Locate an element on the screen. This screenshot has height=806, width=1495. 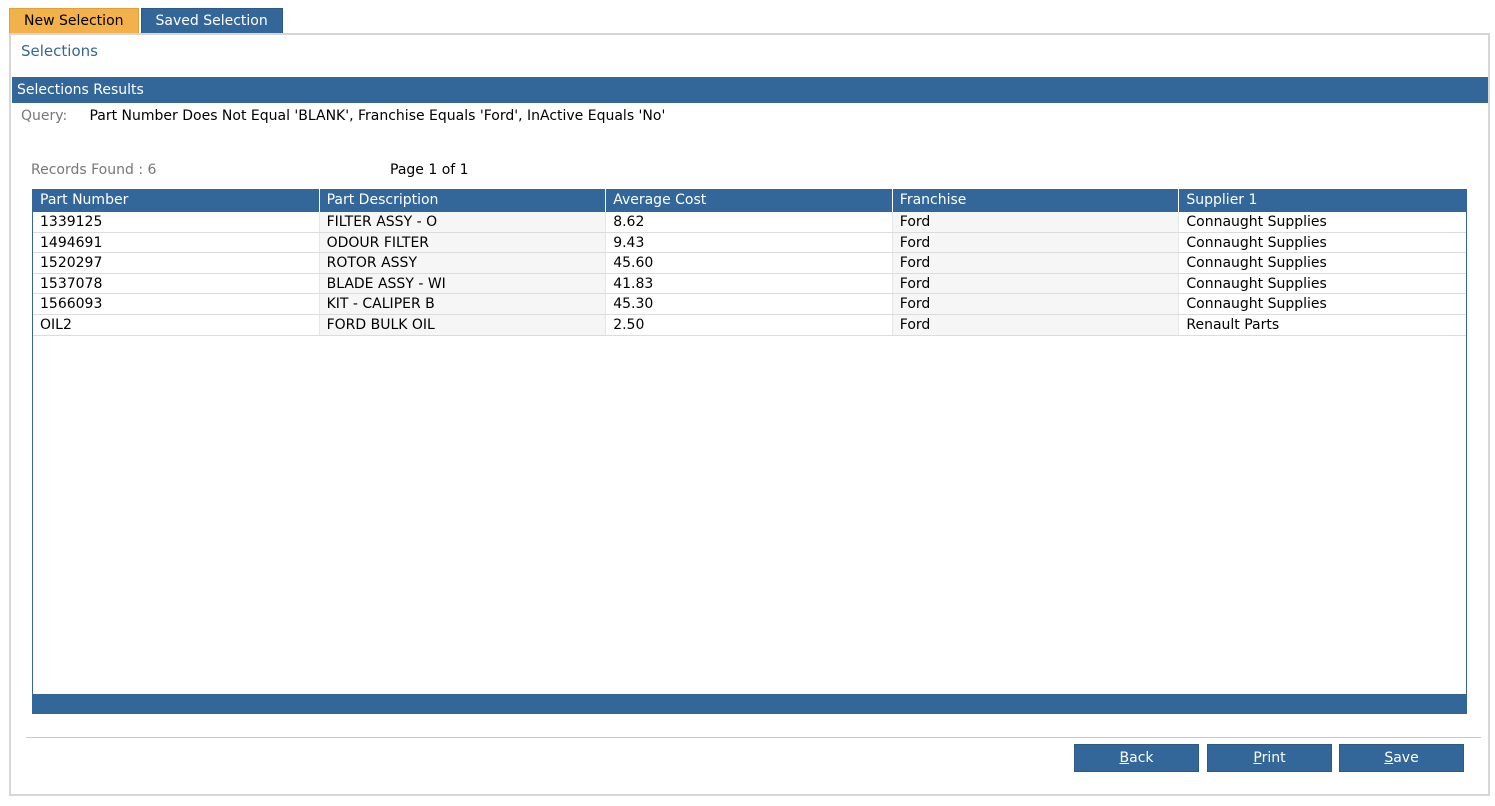
cell-average-cost: 45.30 is located at coordinates (749, 304).